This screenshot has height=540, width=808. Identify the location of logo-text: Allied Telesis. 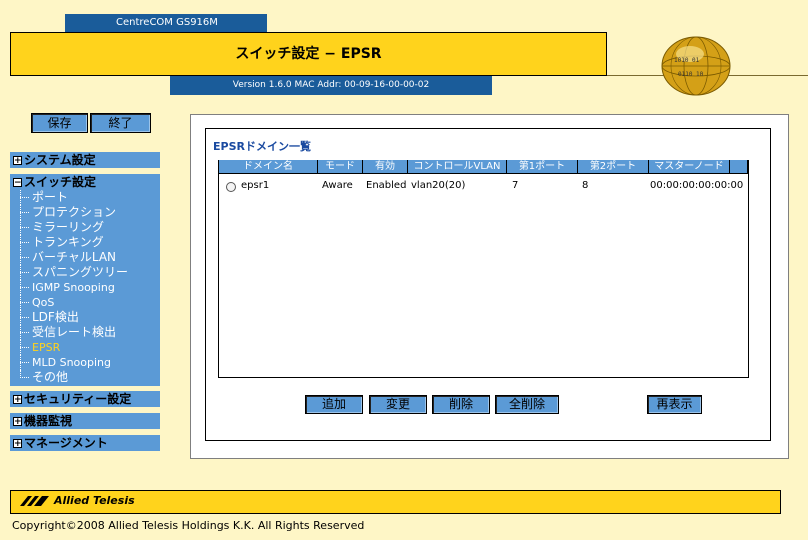
(94, 500).